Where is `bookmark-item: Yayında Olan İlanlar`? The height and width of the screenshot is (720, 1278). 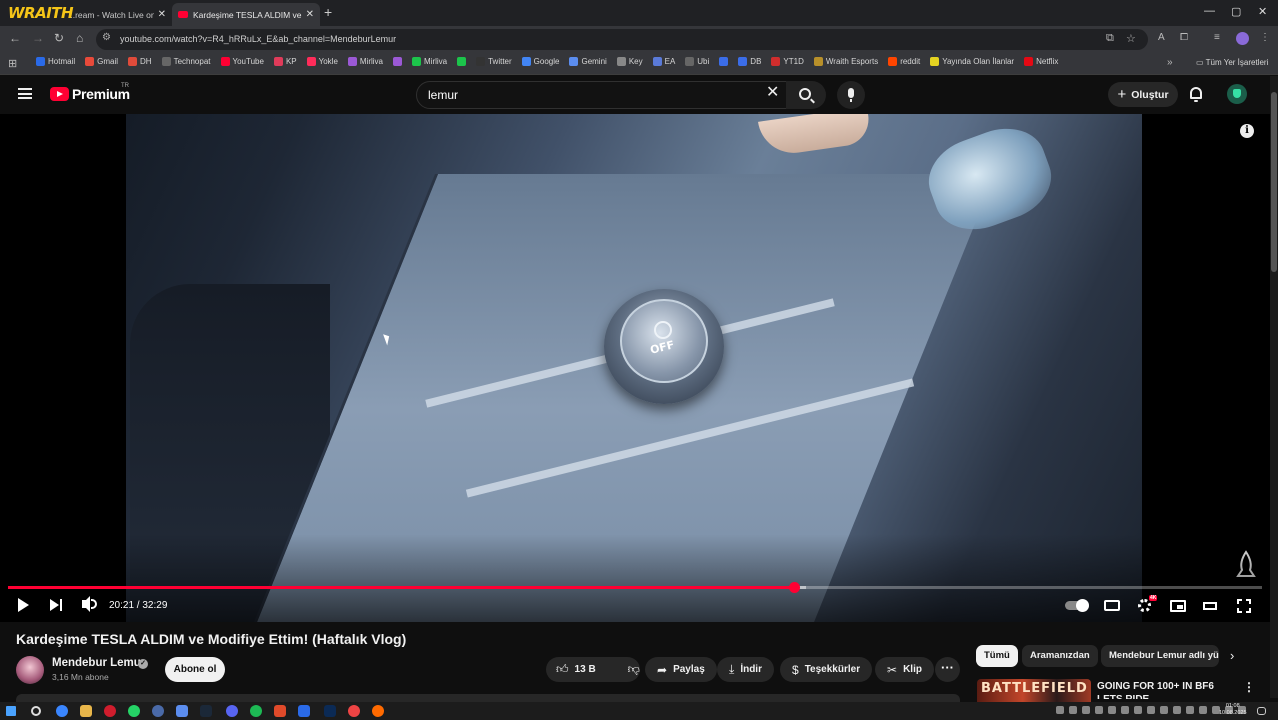 bookmark-item: Yayında Olan İlanlar is located at coordinates (972, 61).